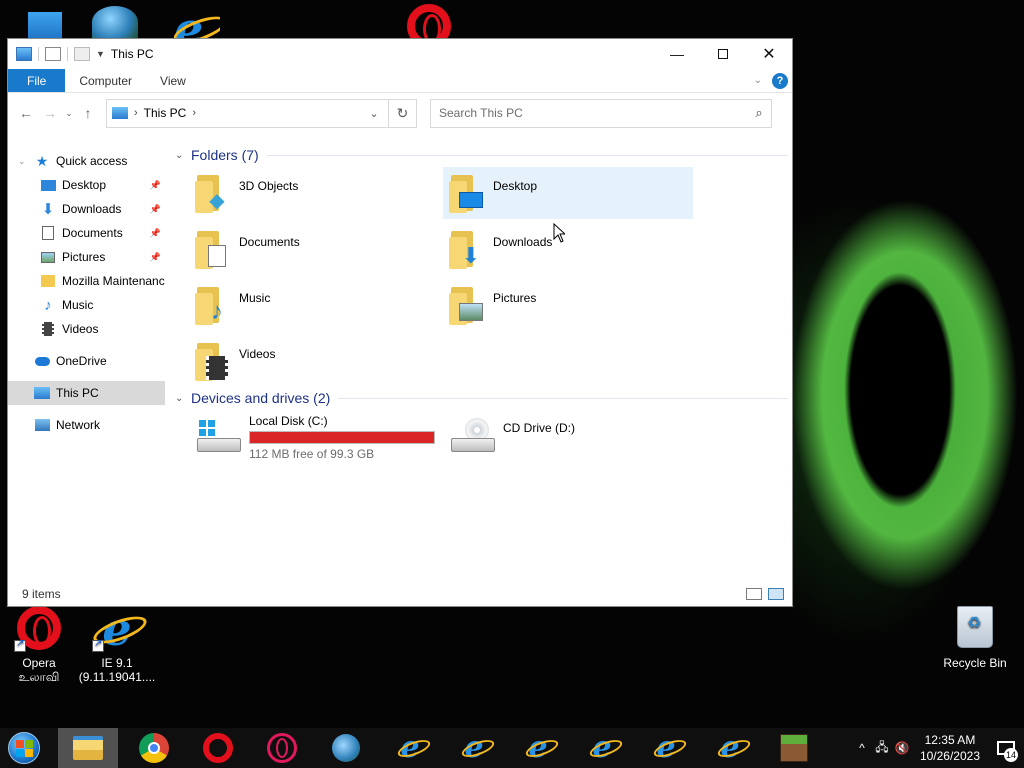 The image size is (1024, 768). Describe the element at coordinates (154, 748) in the screenshot. I see `taskbar-chrome` at that location.